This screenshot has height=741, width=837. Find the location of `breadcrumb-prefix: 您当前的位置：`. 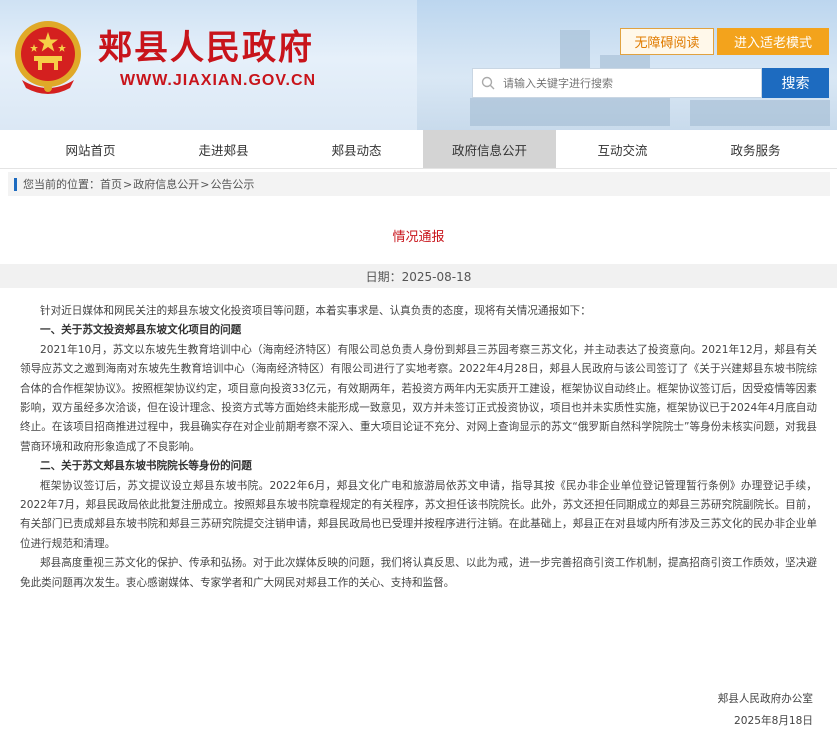

breadcrumb-prefix: 您当前的位置： is located at coordinates (61, 184).